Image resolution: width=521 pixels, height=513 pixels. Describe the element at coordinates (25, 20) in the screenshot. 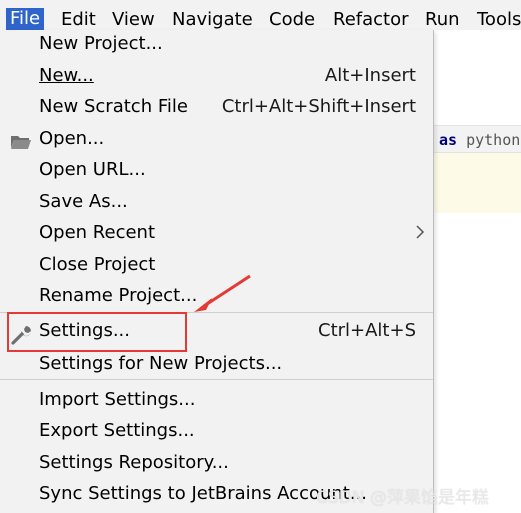

I see `menu-file: File` at that location.